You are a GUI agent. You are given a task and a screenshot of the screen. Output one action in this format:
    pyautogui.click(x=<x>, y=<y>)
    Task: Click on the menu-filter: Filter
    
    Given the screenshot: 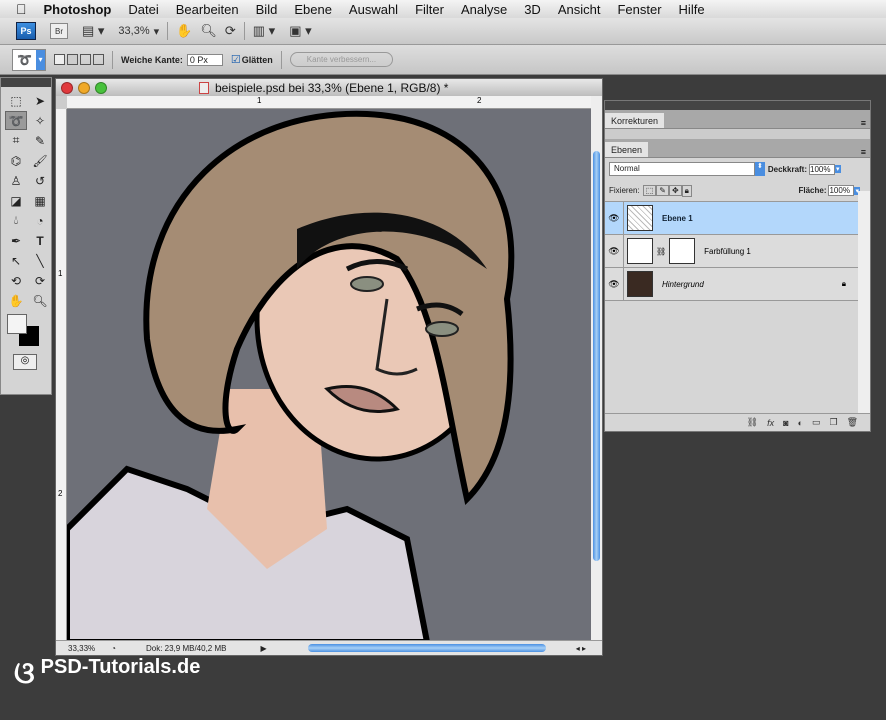 What is the action you would take?
    pyautogui.click(x=429, y=9)
    